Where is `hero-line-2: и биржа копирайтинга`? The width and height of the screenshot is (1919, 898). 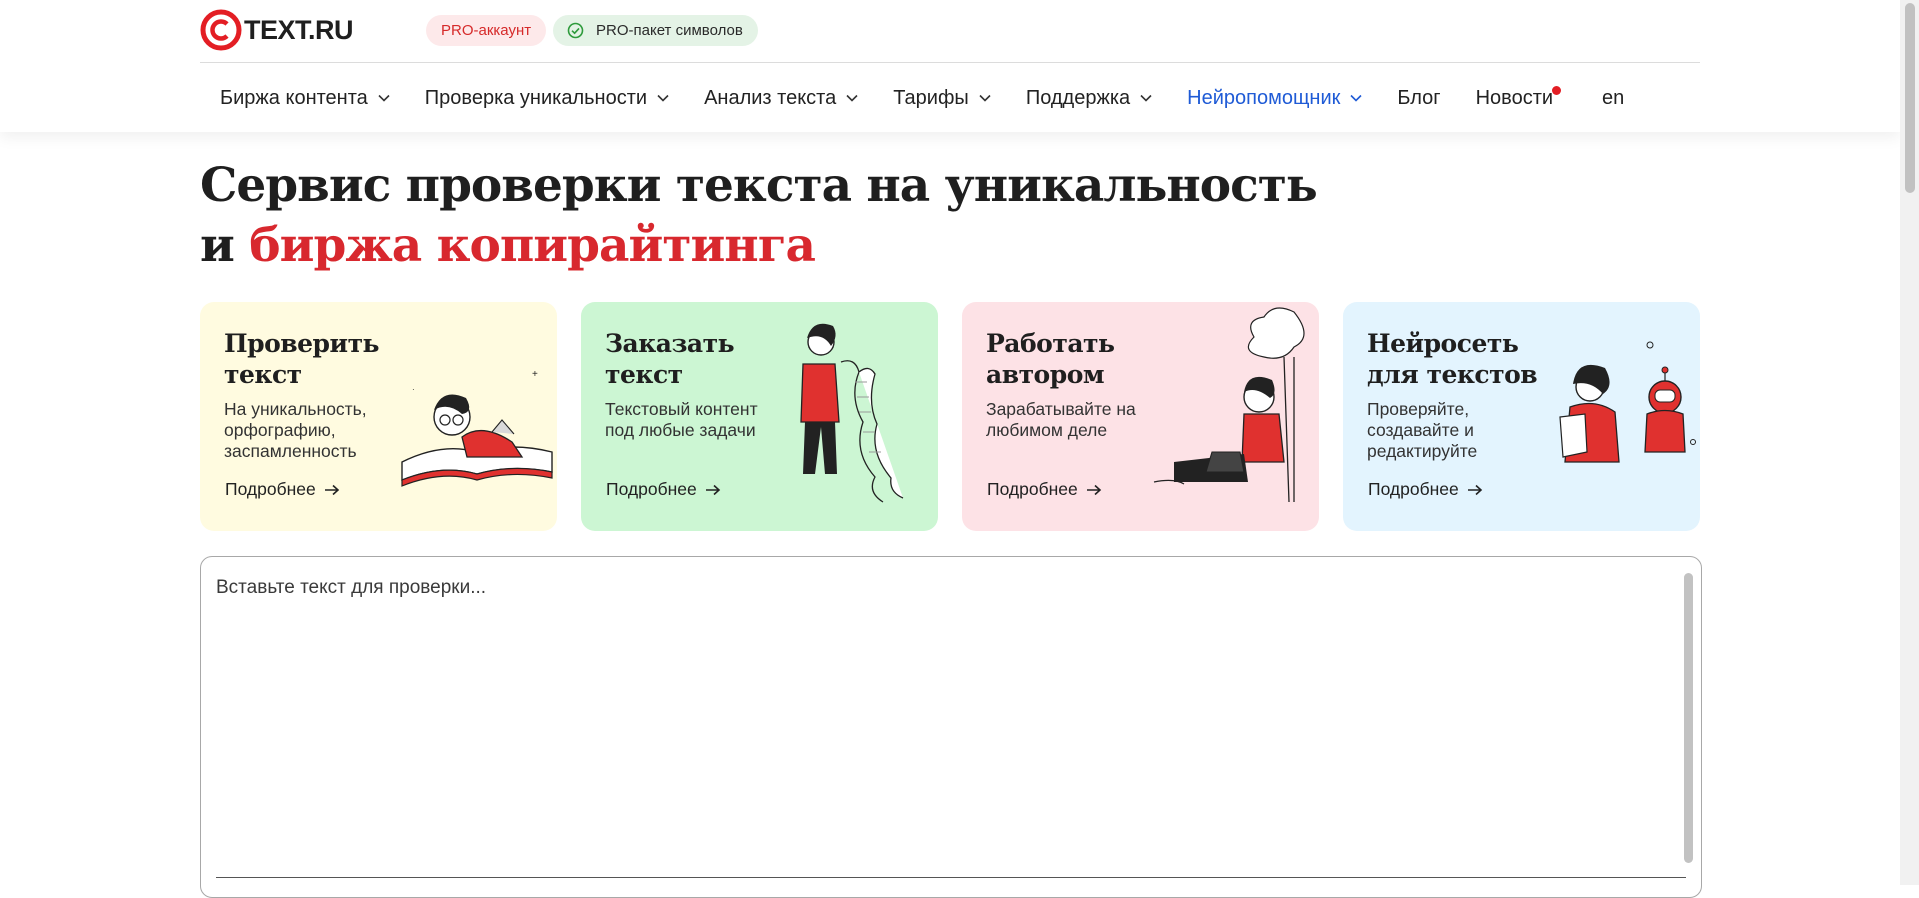
hero-line-2: и биржа копирайтинга is located at coordinates (758, 246).